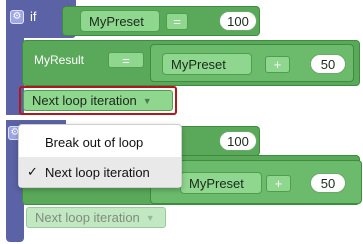 The height and width of the screenshot is (244, 363). I want to click on loop-control-block-2: Next loop iteration ▼, so click(96, 217).